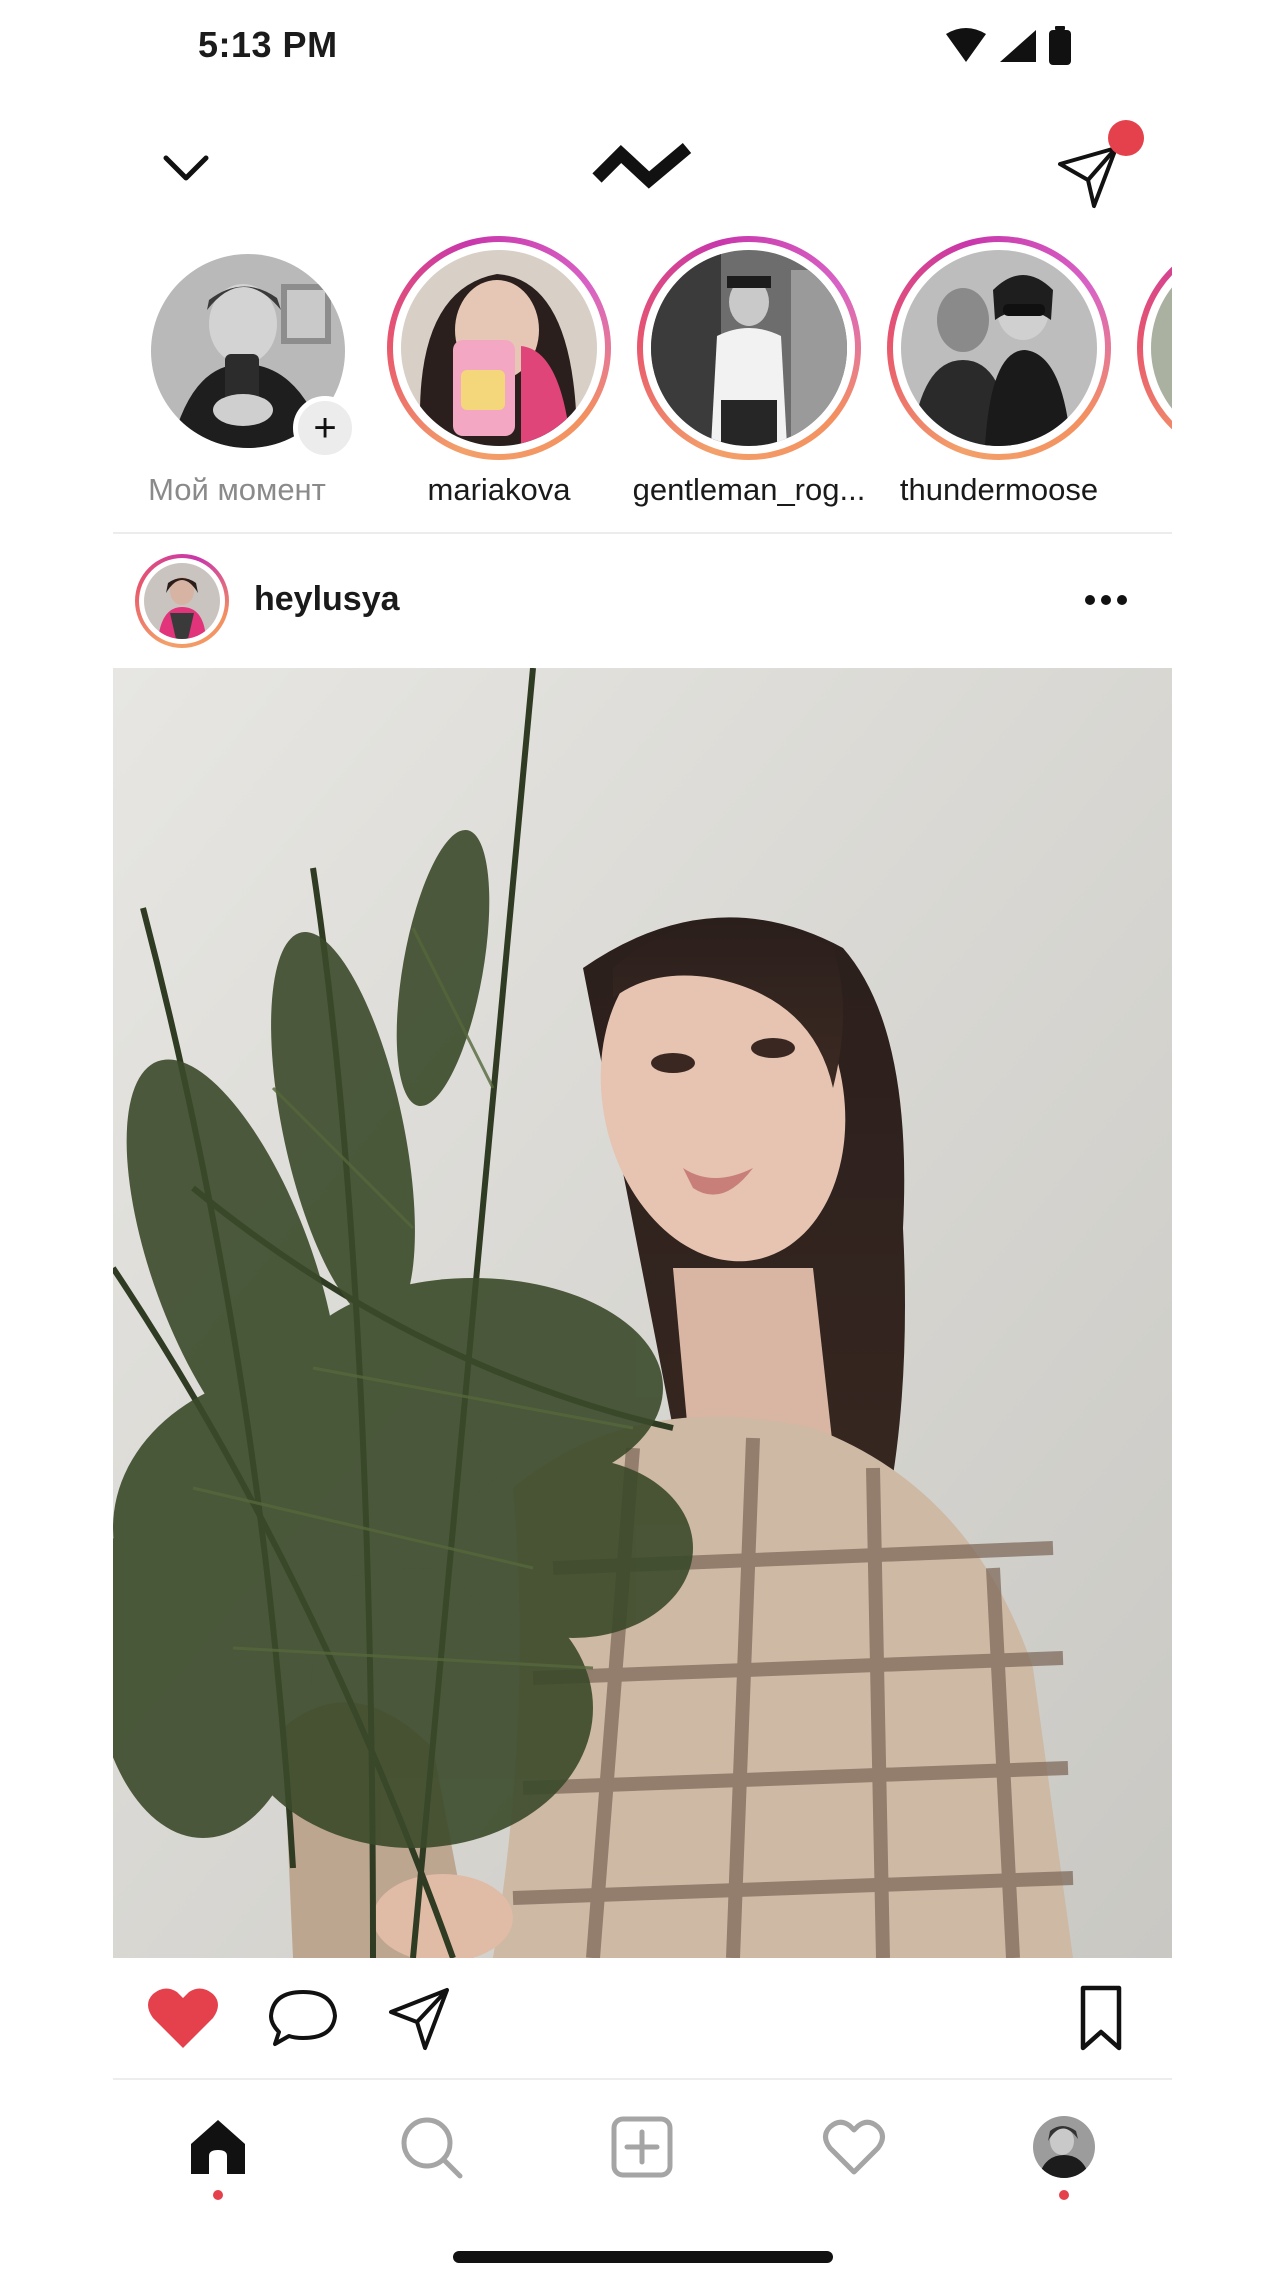  What do you see at coordinates (327, 599) in the screenshot?
I see `post-username: heylusya` at bounding box center [327, 599].